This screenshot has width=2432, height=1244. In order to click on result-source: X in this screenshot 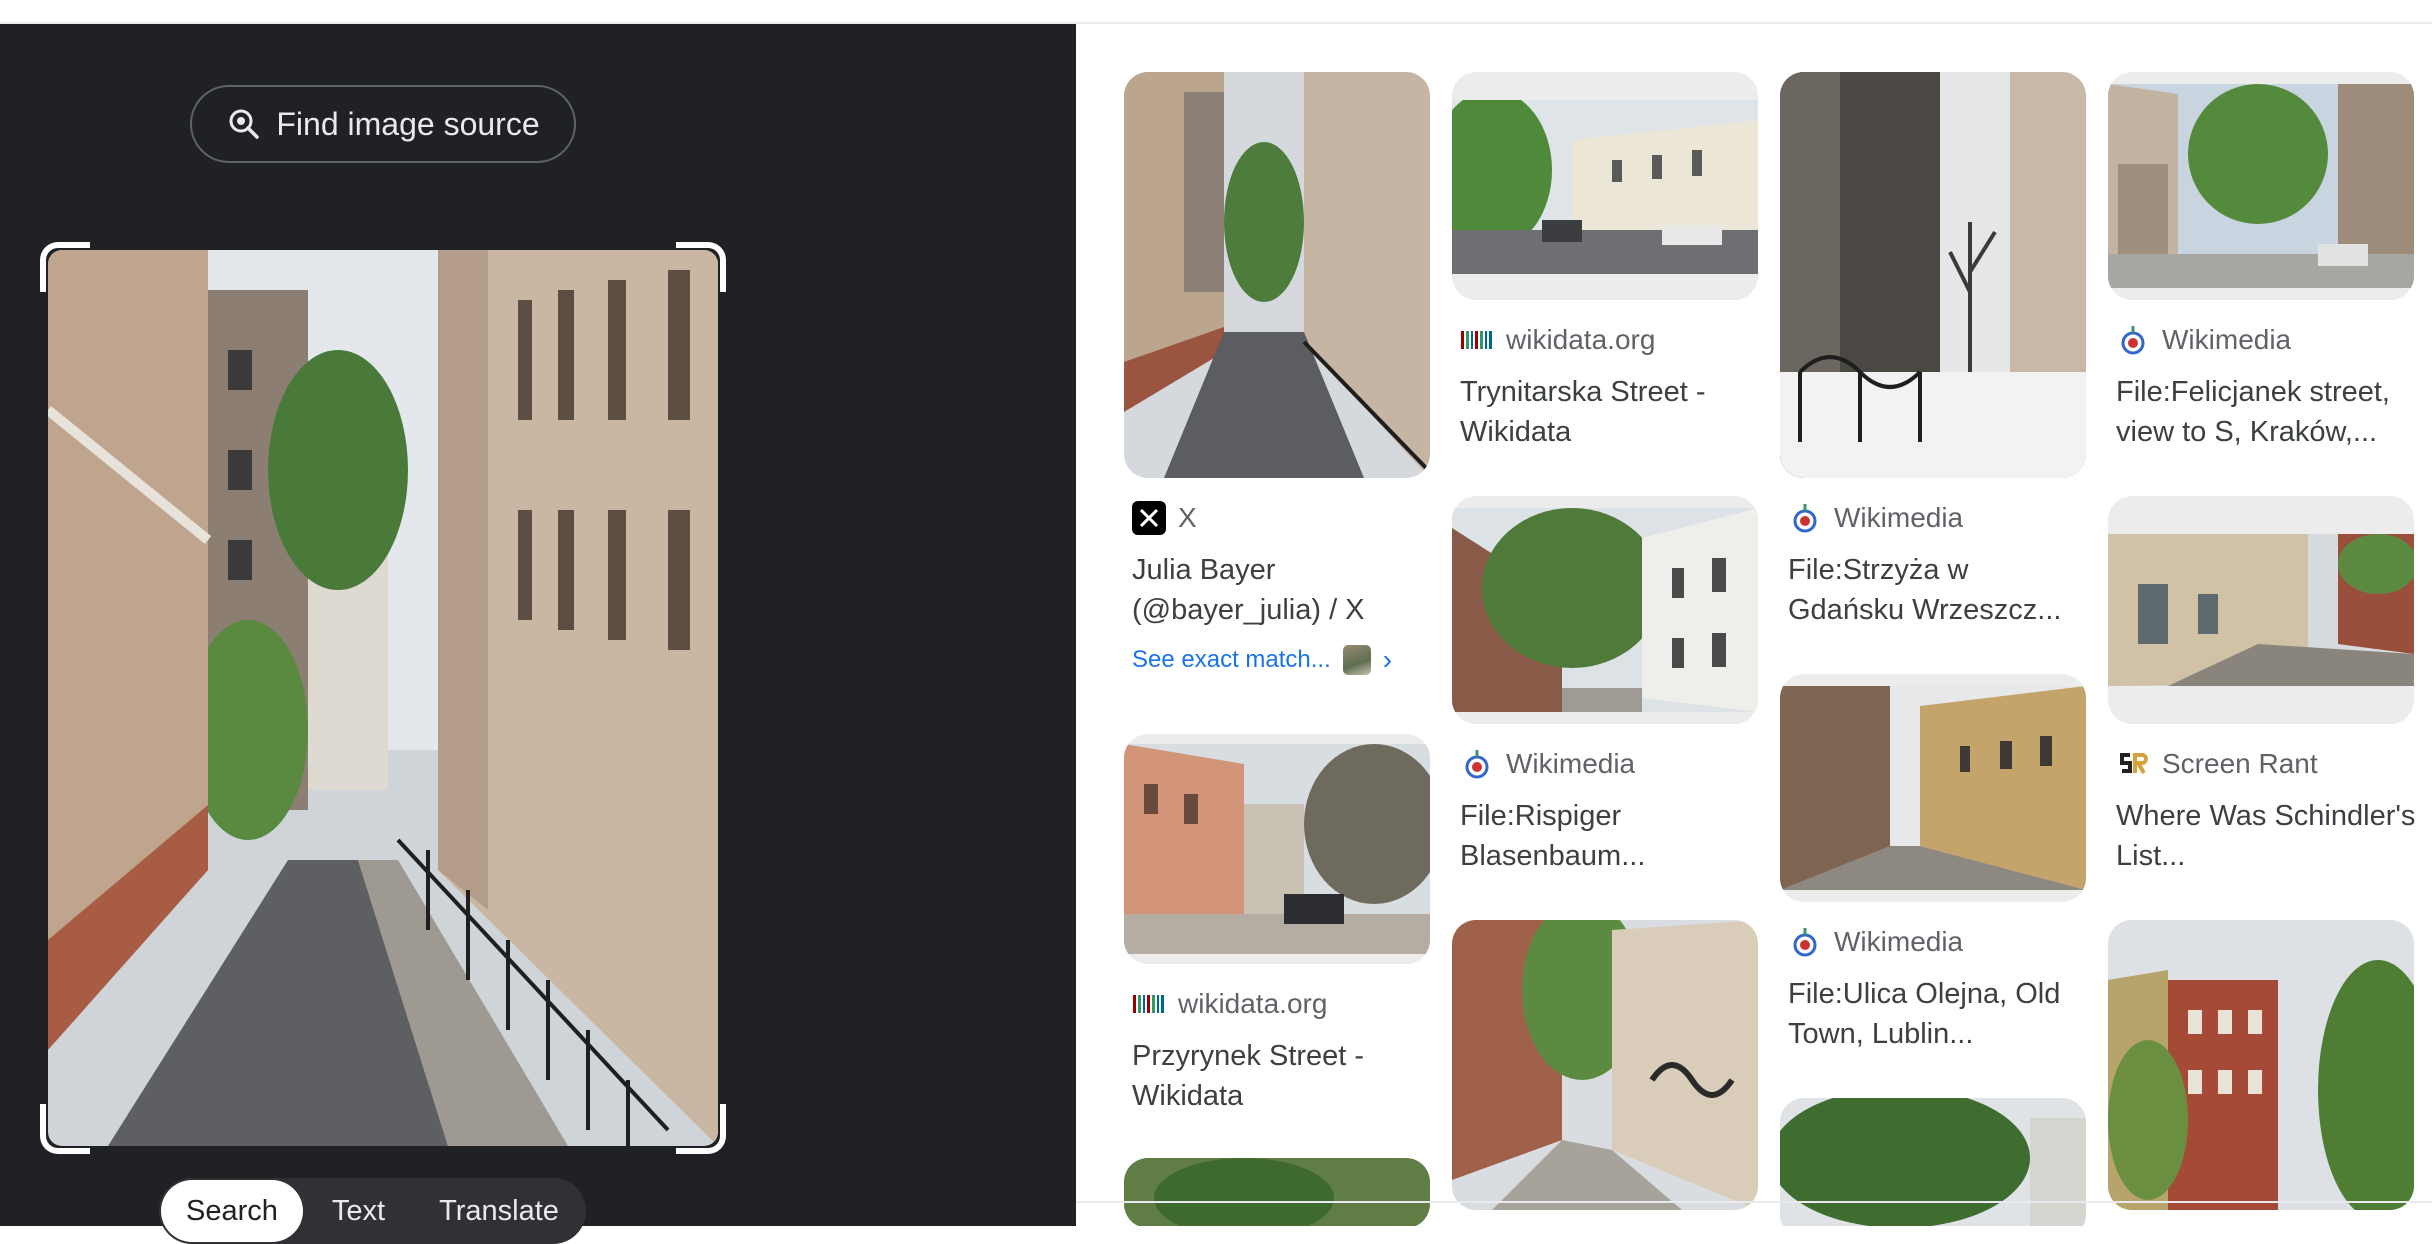, I will do `click(1187, 517)`.